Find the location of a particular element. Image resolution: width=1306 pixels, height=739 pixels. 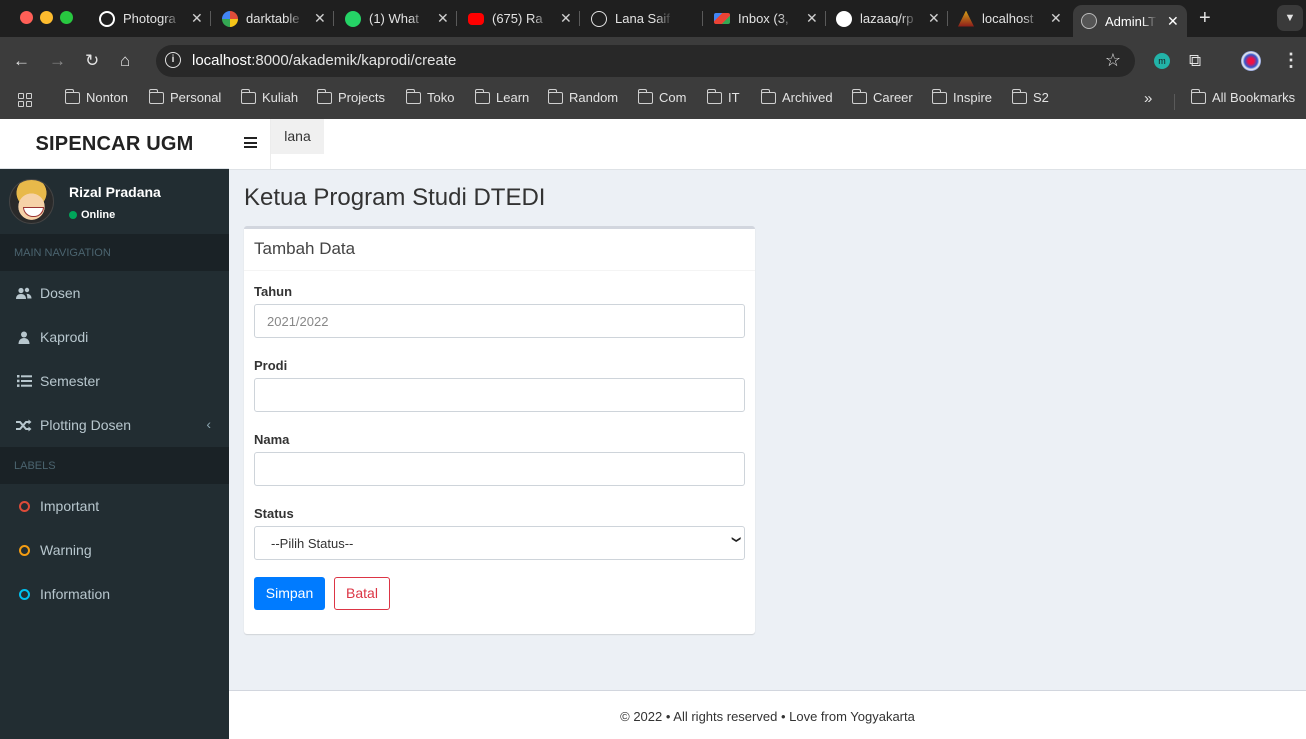

bookmark-folder: Random is located at coordinates (582, 96).